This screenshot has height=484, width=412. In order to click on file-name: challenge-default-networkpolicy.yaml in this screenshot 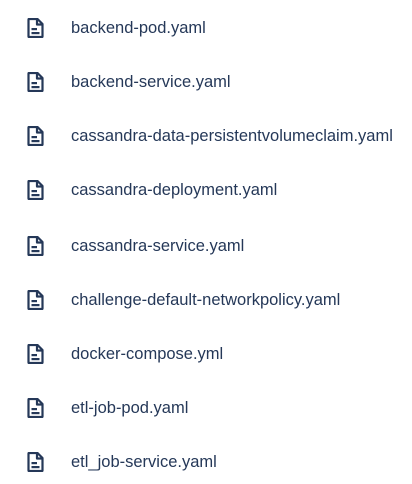, I will do `click(206, 300)`.